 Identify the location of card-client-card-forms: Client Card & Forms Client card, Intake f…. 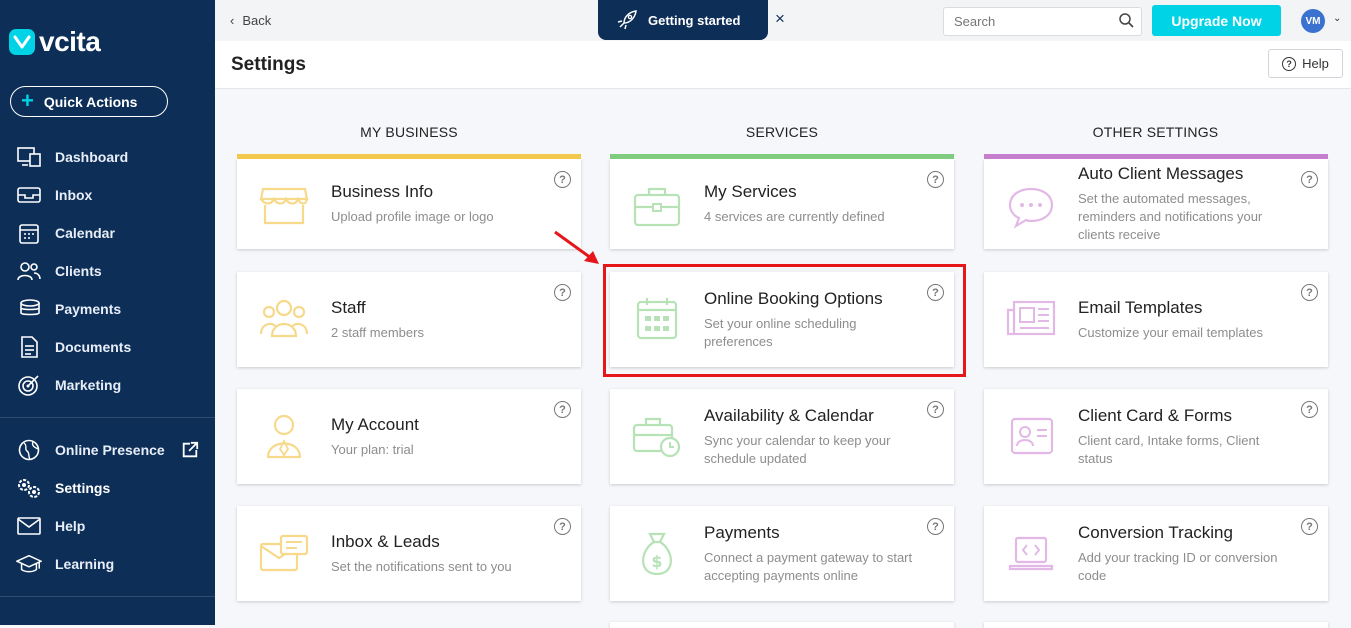
(1156, 436).